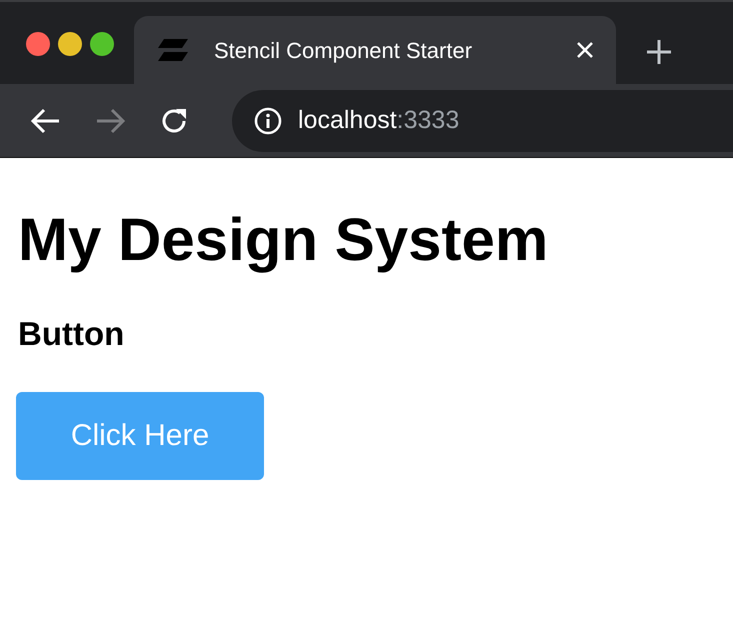  What do you see at coordinates (46, 121) in the screenshot?
I see `back-arrow-icon` at bounding box center [46, 121].